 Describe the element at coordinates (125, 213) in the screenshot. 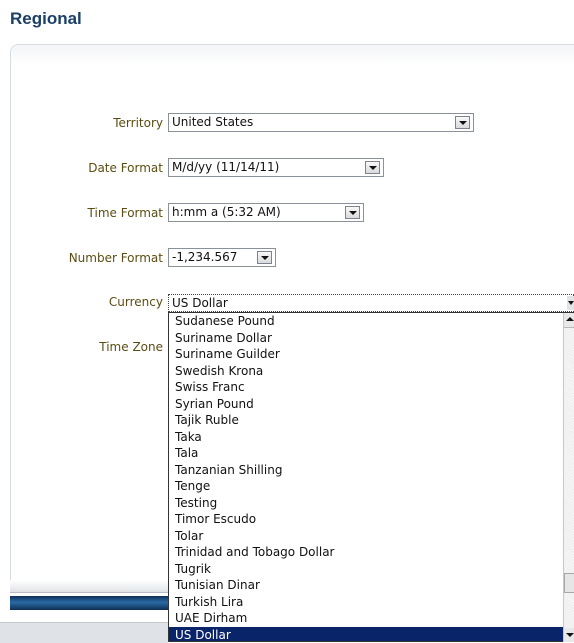

I see `time-format-label: Time Format` at that location.